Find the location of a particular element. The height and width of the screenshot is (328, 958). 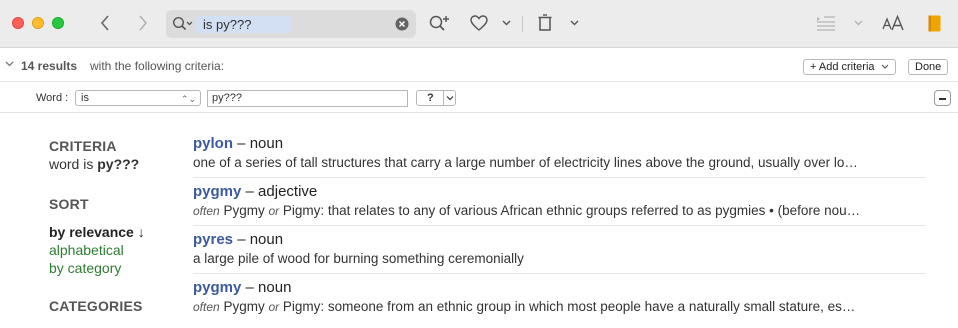

trash-menu-button is located at coordinates (574, 23).